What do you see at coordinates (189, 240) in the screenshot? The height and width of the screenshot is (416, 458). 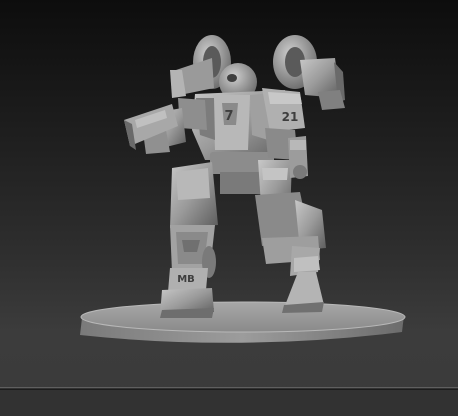 I see `left-leg: MB` at bounding box center [189, 240].